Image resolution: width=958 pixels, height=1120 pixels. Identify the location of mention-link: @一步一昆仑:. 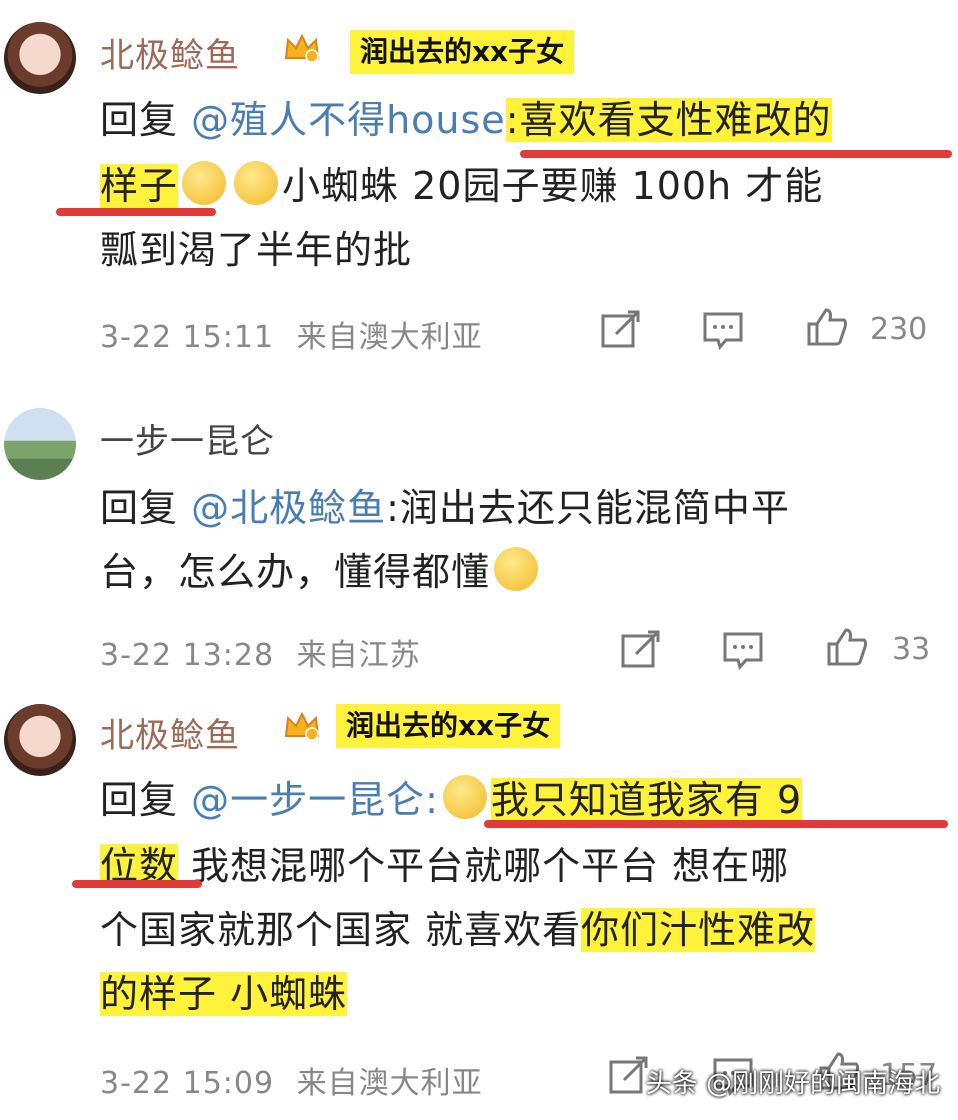
(315, 800).